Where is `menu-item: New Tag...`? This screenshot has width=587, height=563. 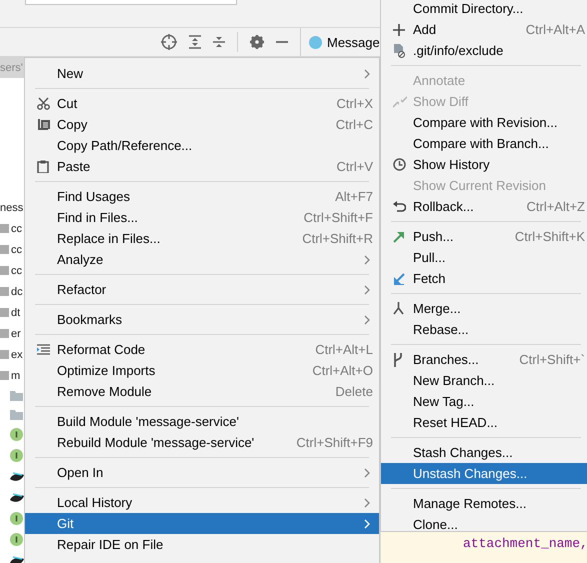
menu-item: New Tag... is located at coordinates (484, 401).